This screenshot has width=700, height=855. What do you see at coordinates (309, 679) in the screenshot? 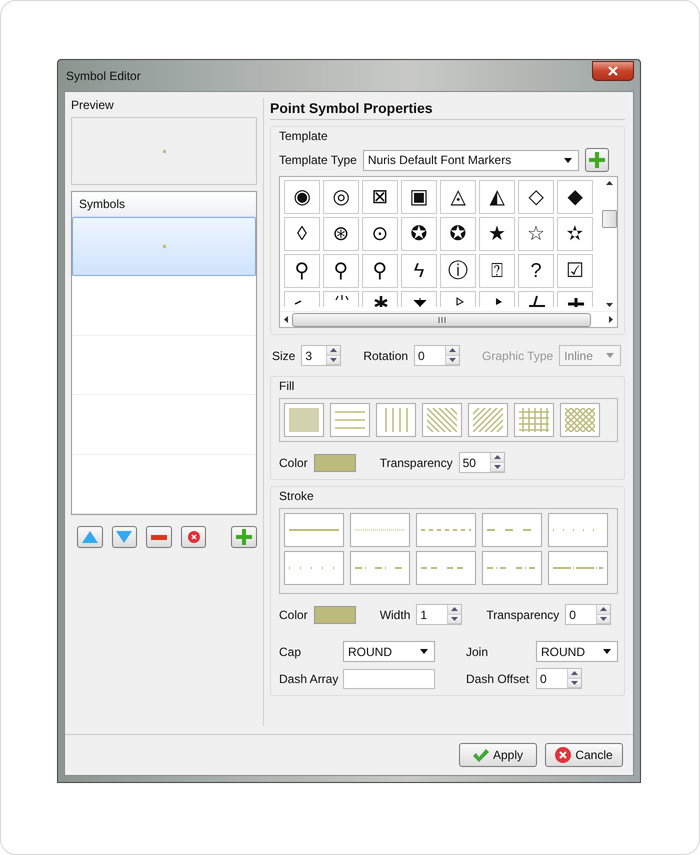
I see `field-label: Dash Array` at bounding box center [309, 679].